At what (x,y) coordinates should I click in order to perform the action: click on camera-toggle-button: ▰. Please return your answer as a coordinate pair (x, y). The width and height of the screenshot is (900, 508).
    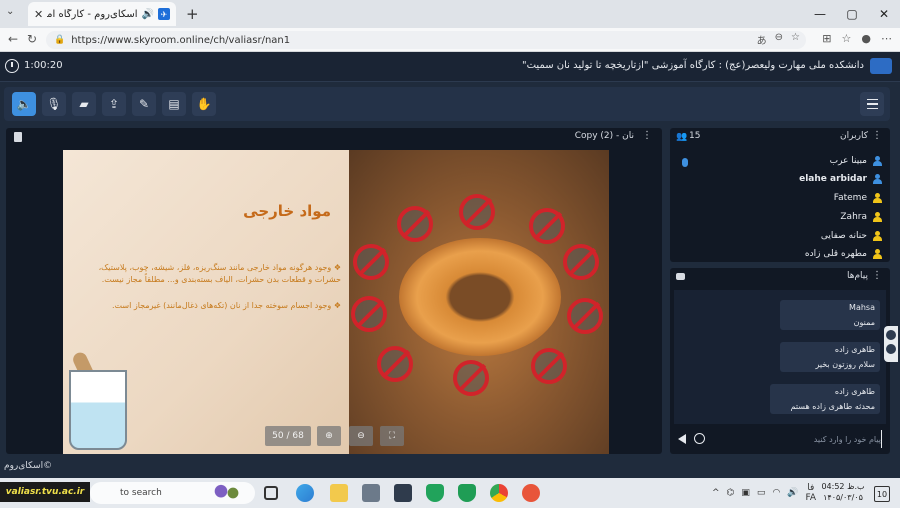
    Looking at the image, I should click on (84, 104).